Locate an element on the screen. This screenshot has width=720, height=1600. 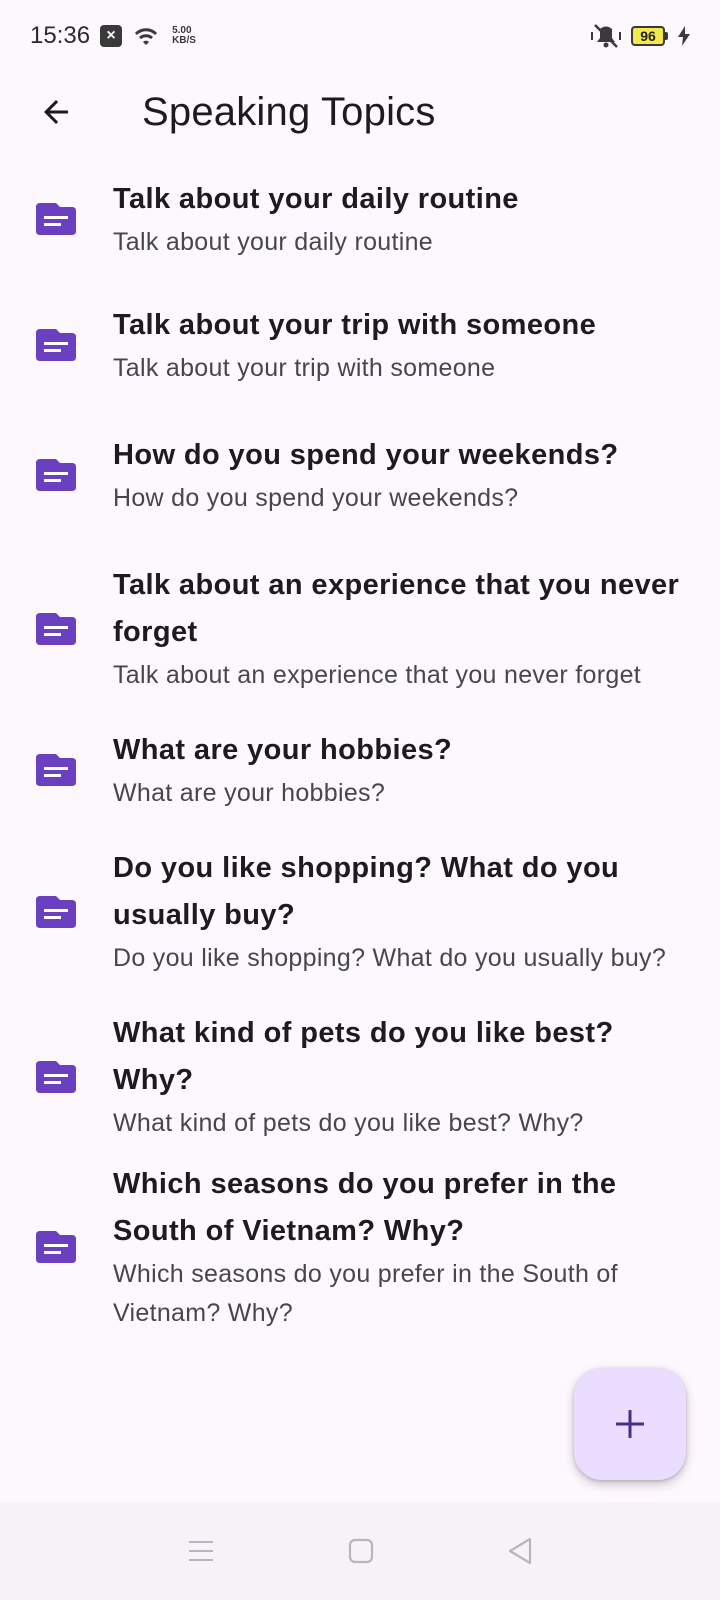
system-nav-bar is located at coordinates (360, 1551).